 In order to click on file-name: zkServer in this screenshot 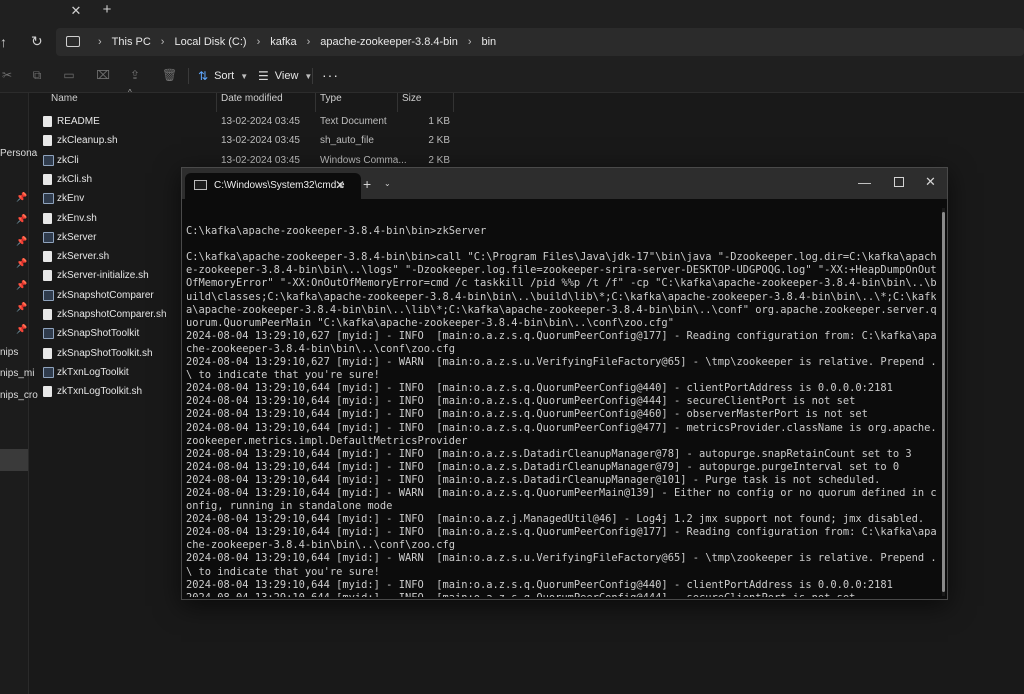, I will do `click(77, 237)`.